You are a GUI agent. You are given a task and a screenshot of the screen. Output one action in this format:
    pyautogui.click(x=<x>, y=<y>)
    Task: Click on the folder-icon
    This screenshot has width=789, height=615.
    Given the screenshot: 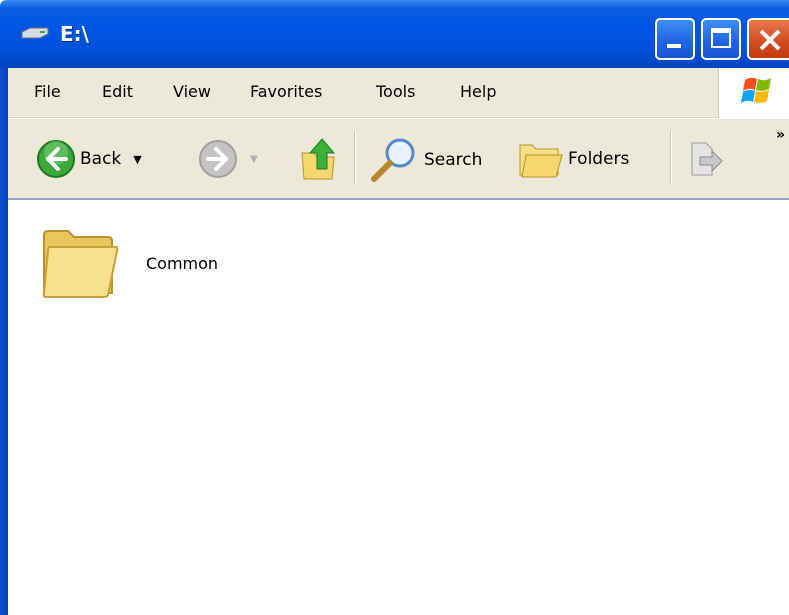 What is the action you would take?
    pyautogui.click(x=80, y=264)
    